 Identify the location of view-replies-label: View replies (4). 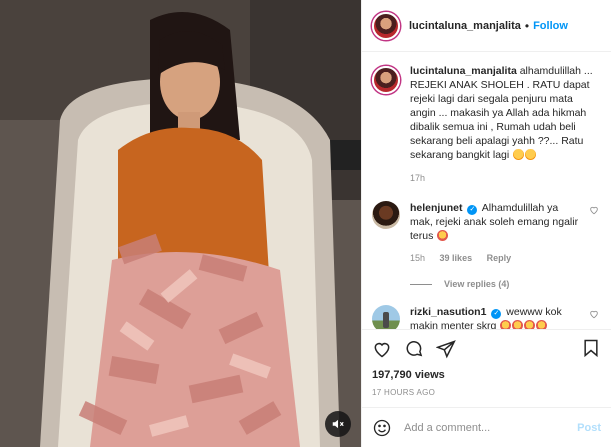
(477, 284).